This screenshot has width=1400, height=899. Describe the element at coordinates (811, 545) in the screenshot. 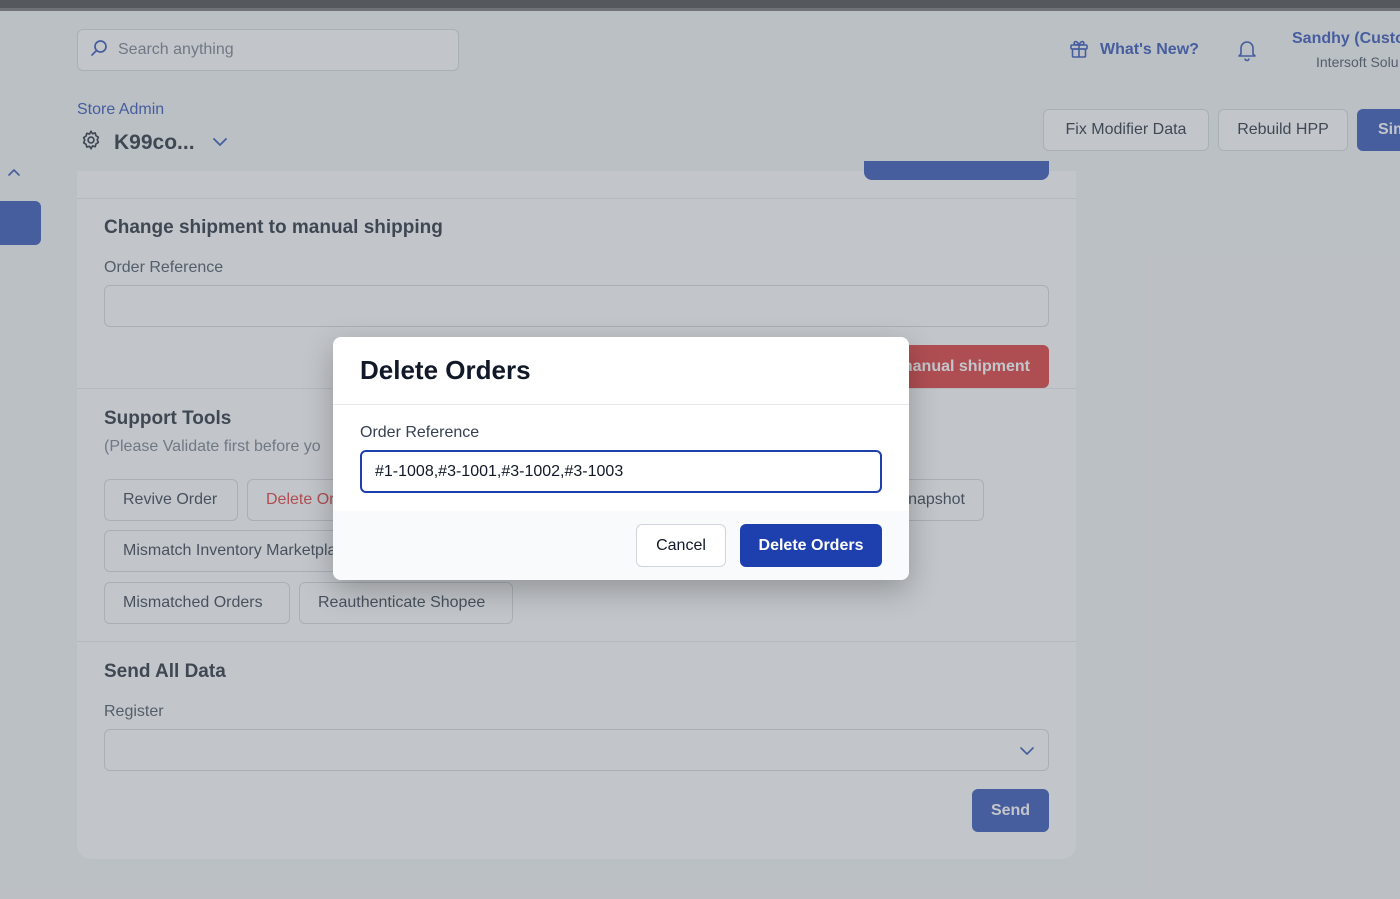

I see `delete-orders-confirm-button: Delete Orders` at that location.